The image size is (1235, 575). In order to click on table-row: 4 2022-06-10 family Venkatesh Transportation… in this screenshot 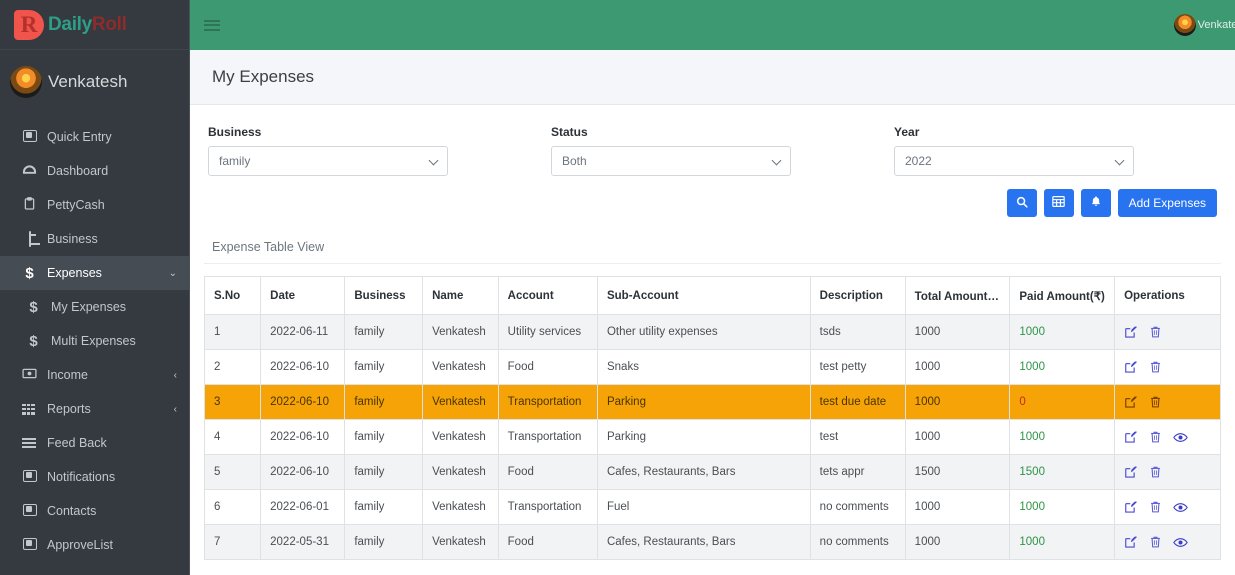, I will do `click(712, 437)`.